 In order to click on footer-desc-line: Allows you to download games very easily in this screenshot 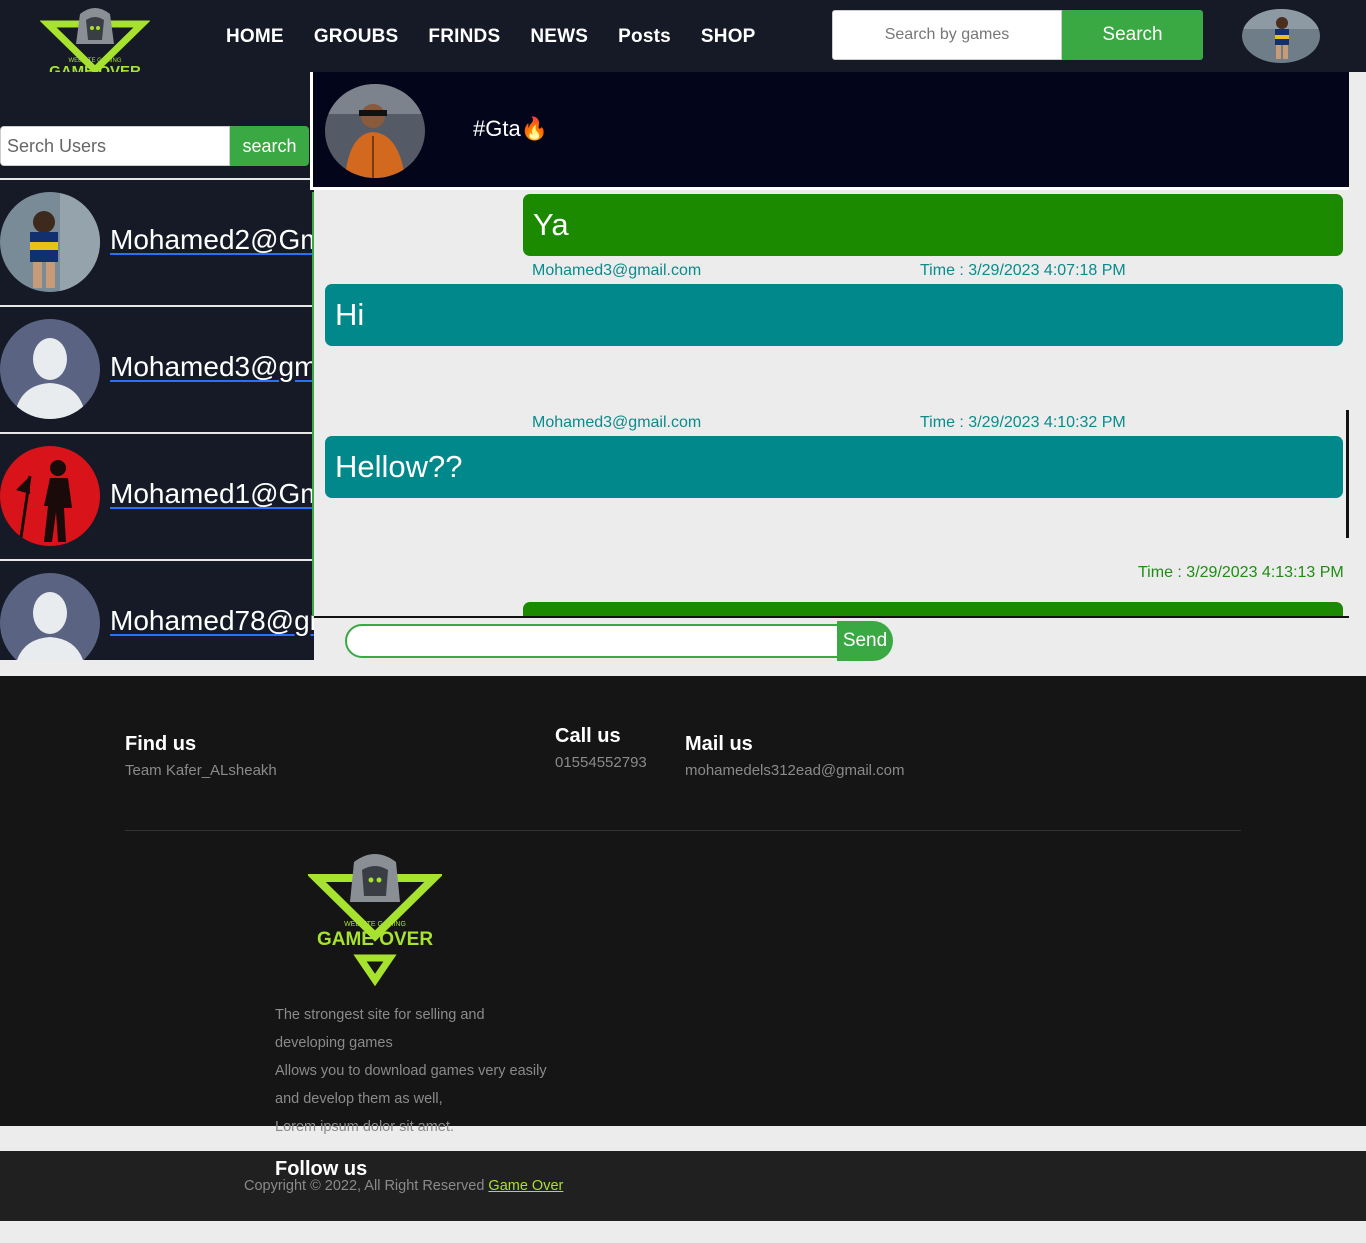, I will do `click(411, 1071)`.